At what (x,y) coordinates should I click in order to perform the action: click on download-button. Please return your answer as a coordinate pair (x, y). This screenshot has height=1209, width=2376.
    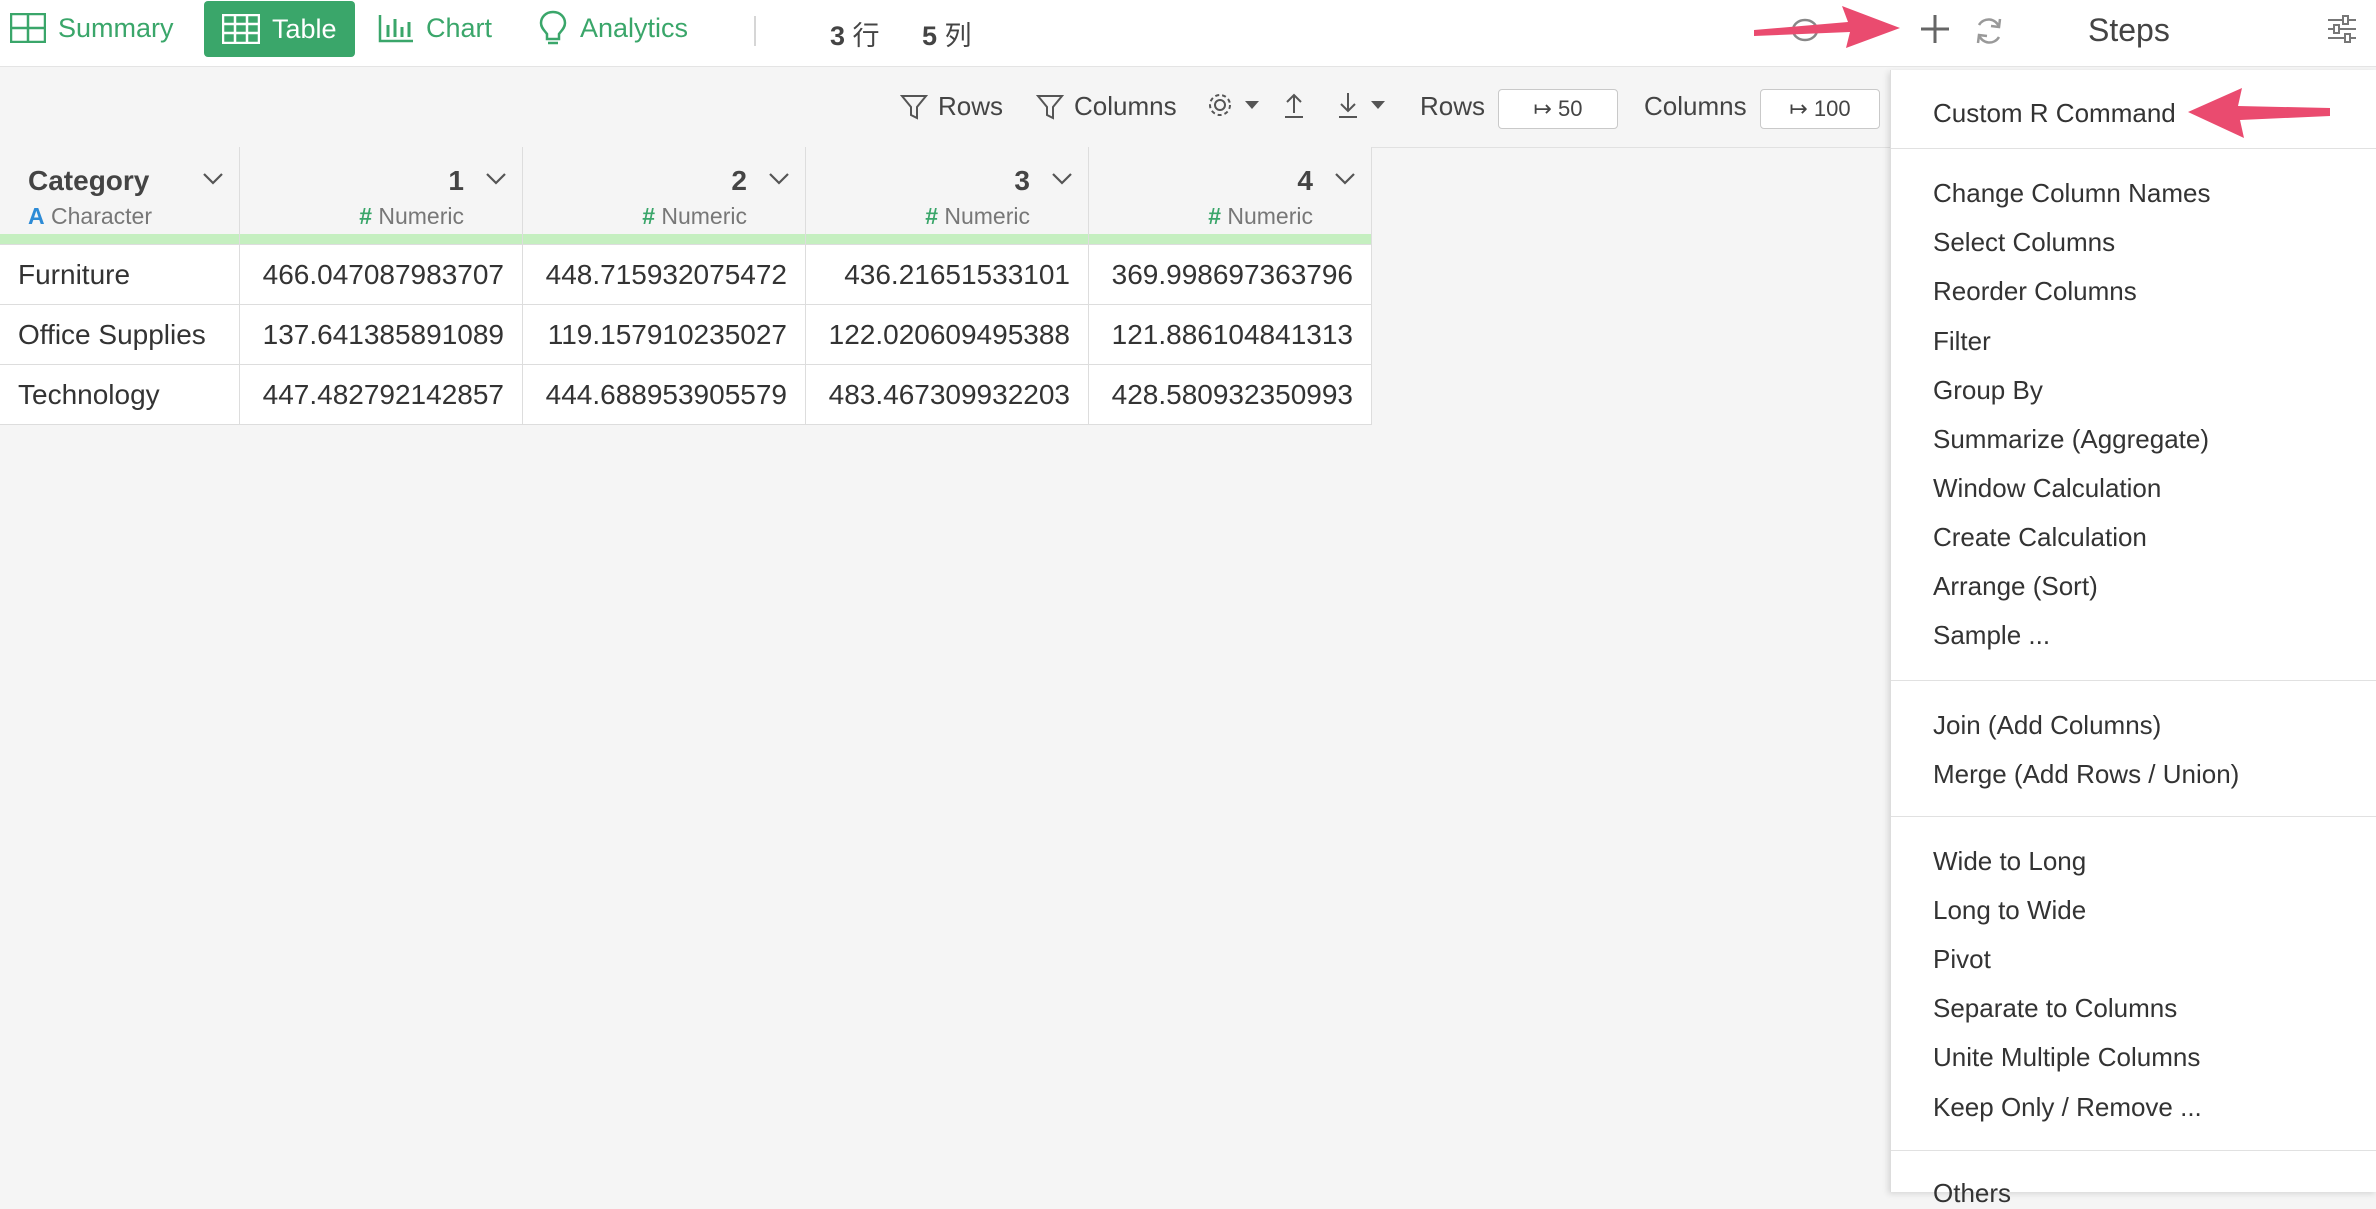
    Looking at the image, I should click on (1366, 105).